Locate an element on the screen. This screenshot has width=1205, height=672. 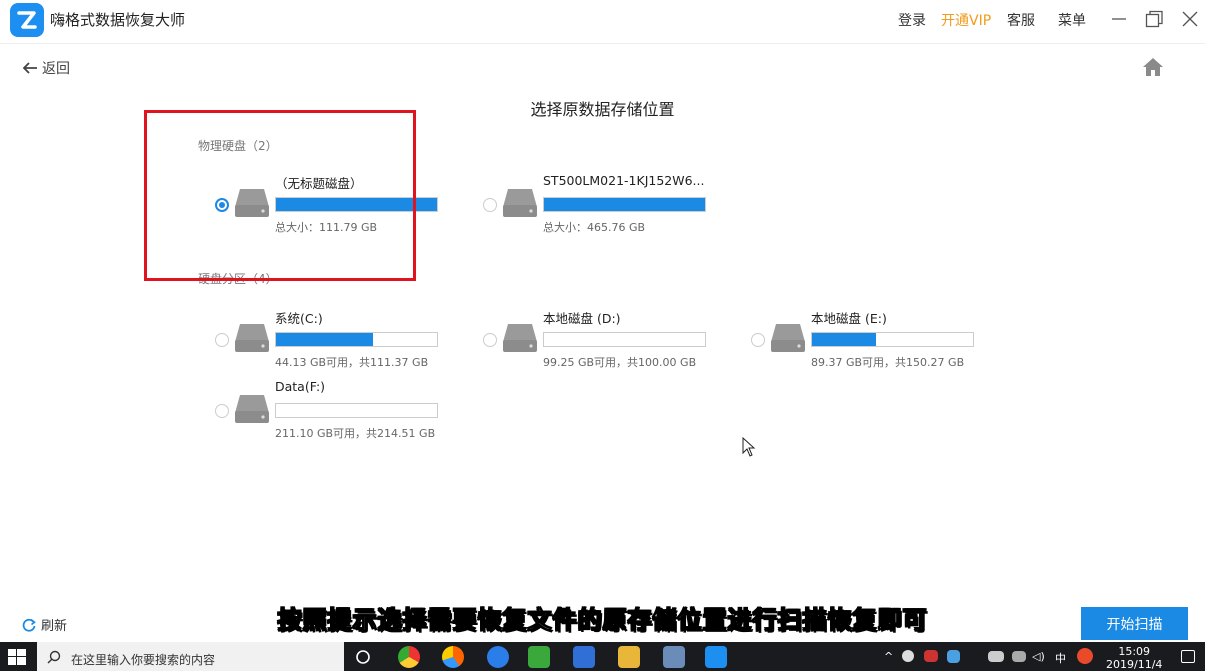
taskbar-search: 在这里输入你要搜索的内容 is located at coordinates (190, 656).